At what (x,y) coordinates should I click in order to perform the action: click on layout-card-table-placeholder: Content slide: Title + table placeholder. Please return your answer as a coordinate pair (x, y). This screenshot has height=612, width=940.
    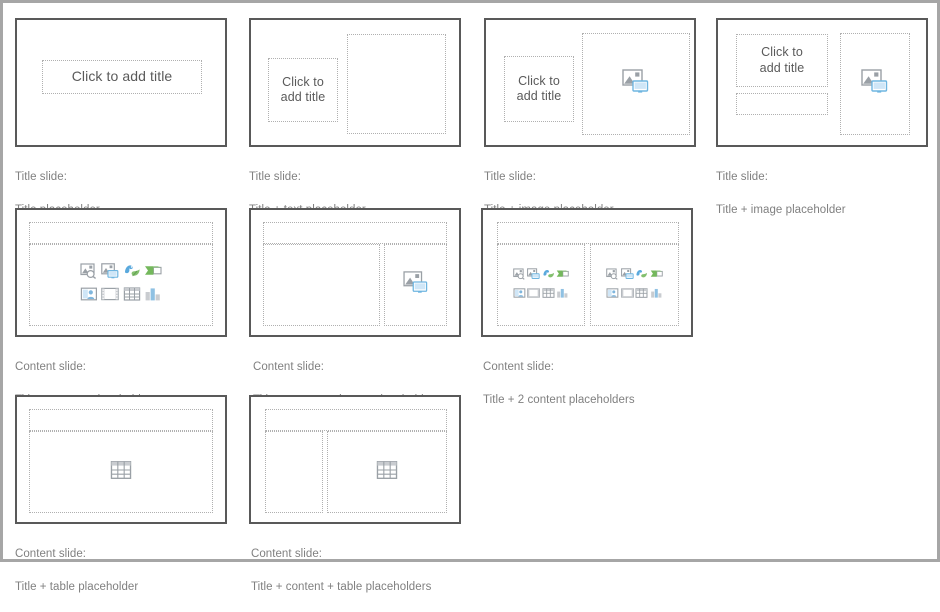
    Looking at the image, I should click on (121, 494).